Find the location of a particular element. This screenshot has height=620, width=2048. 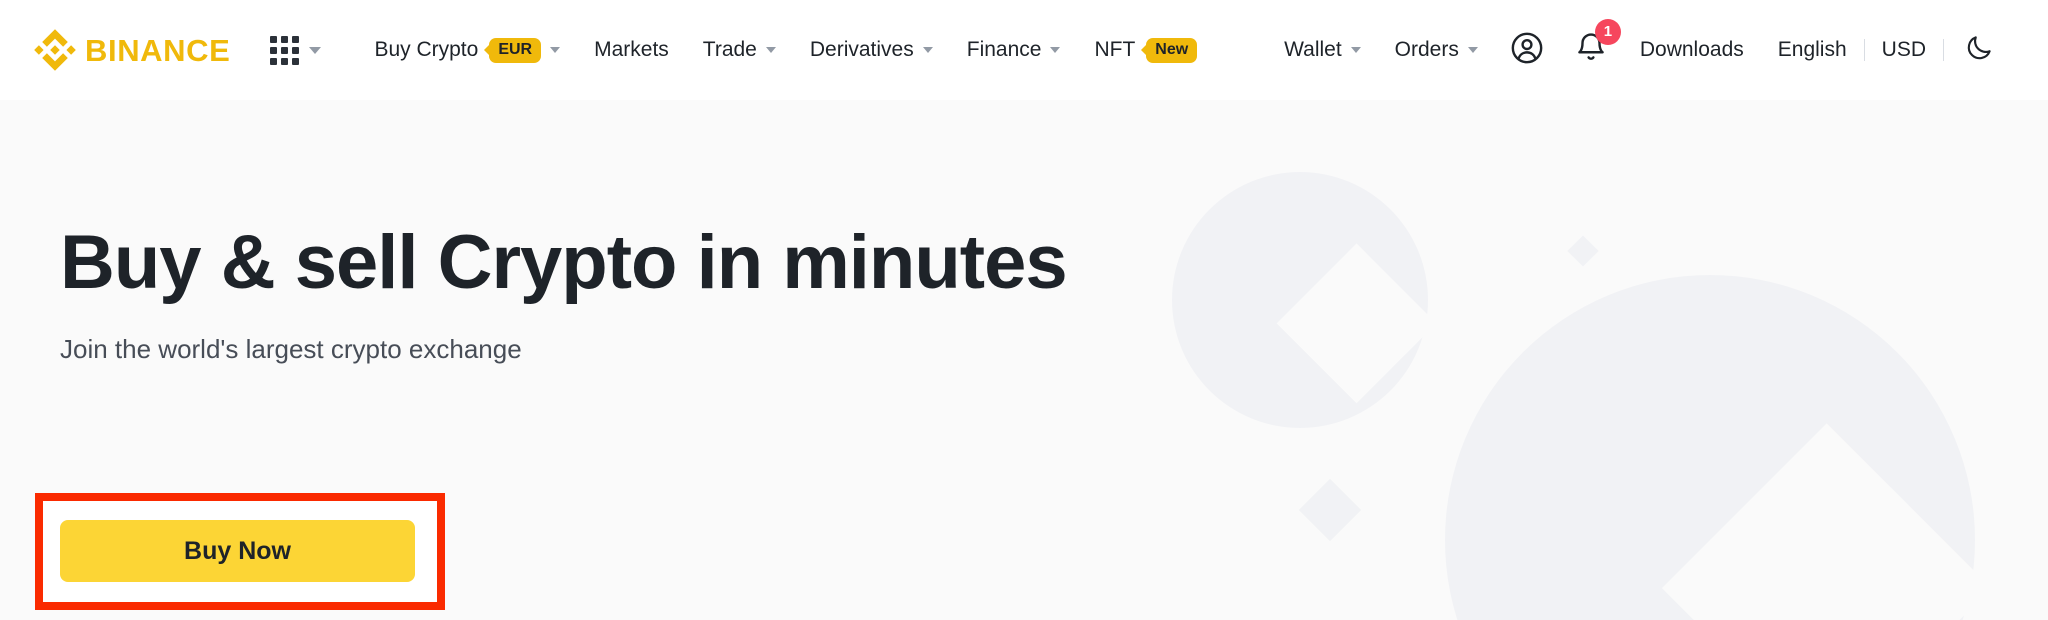

notification-count-badge: 1 is located at coordinates (1607, 31).